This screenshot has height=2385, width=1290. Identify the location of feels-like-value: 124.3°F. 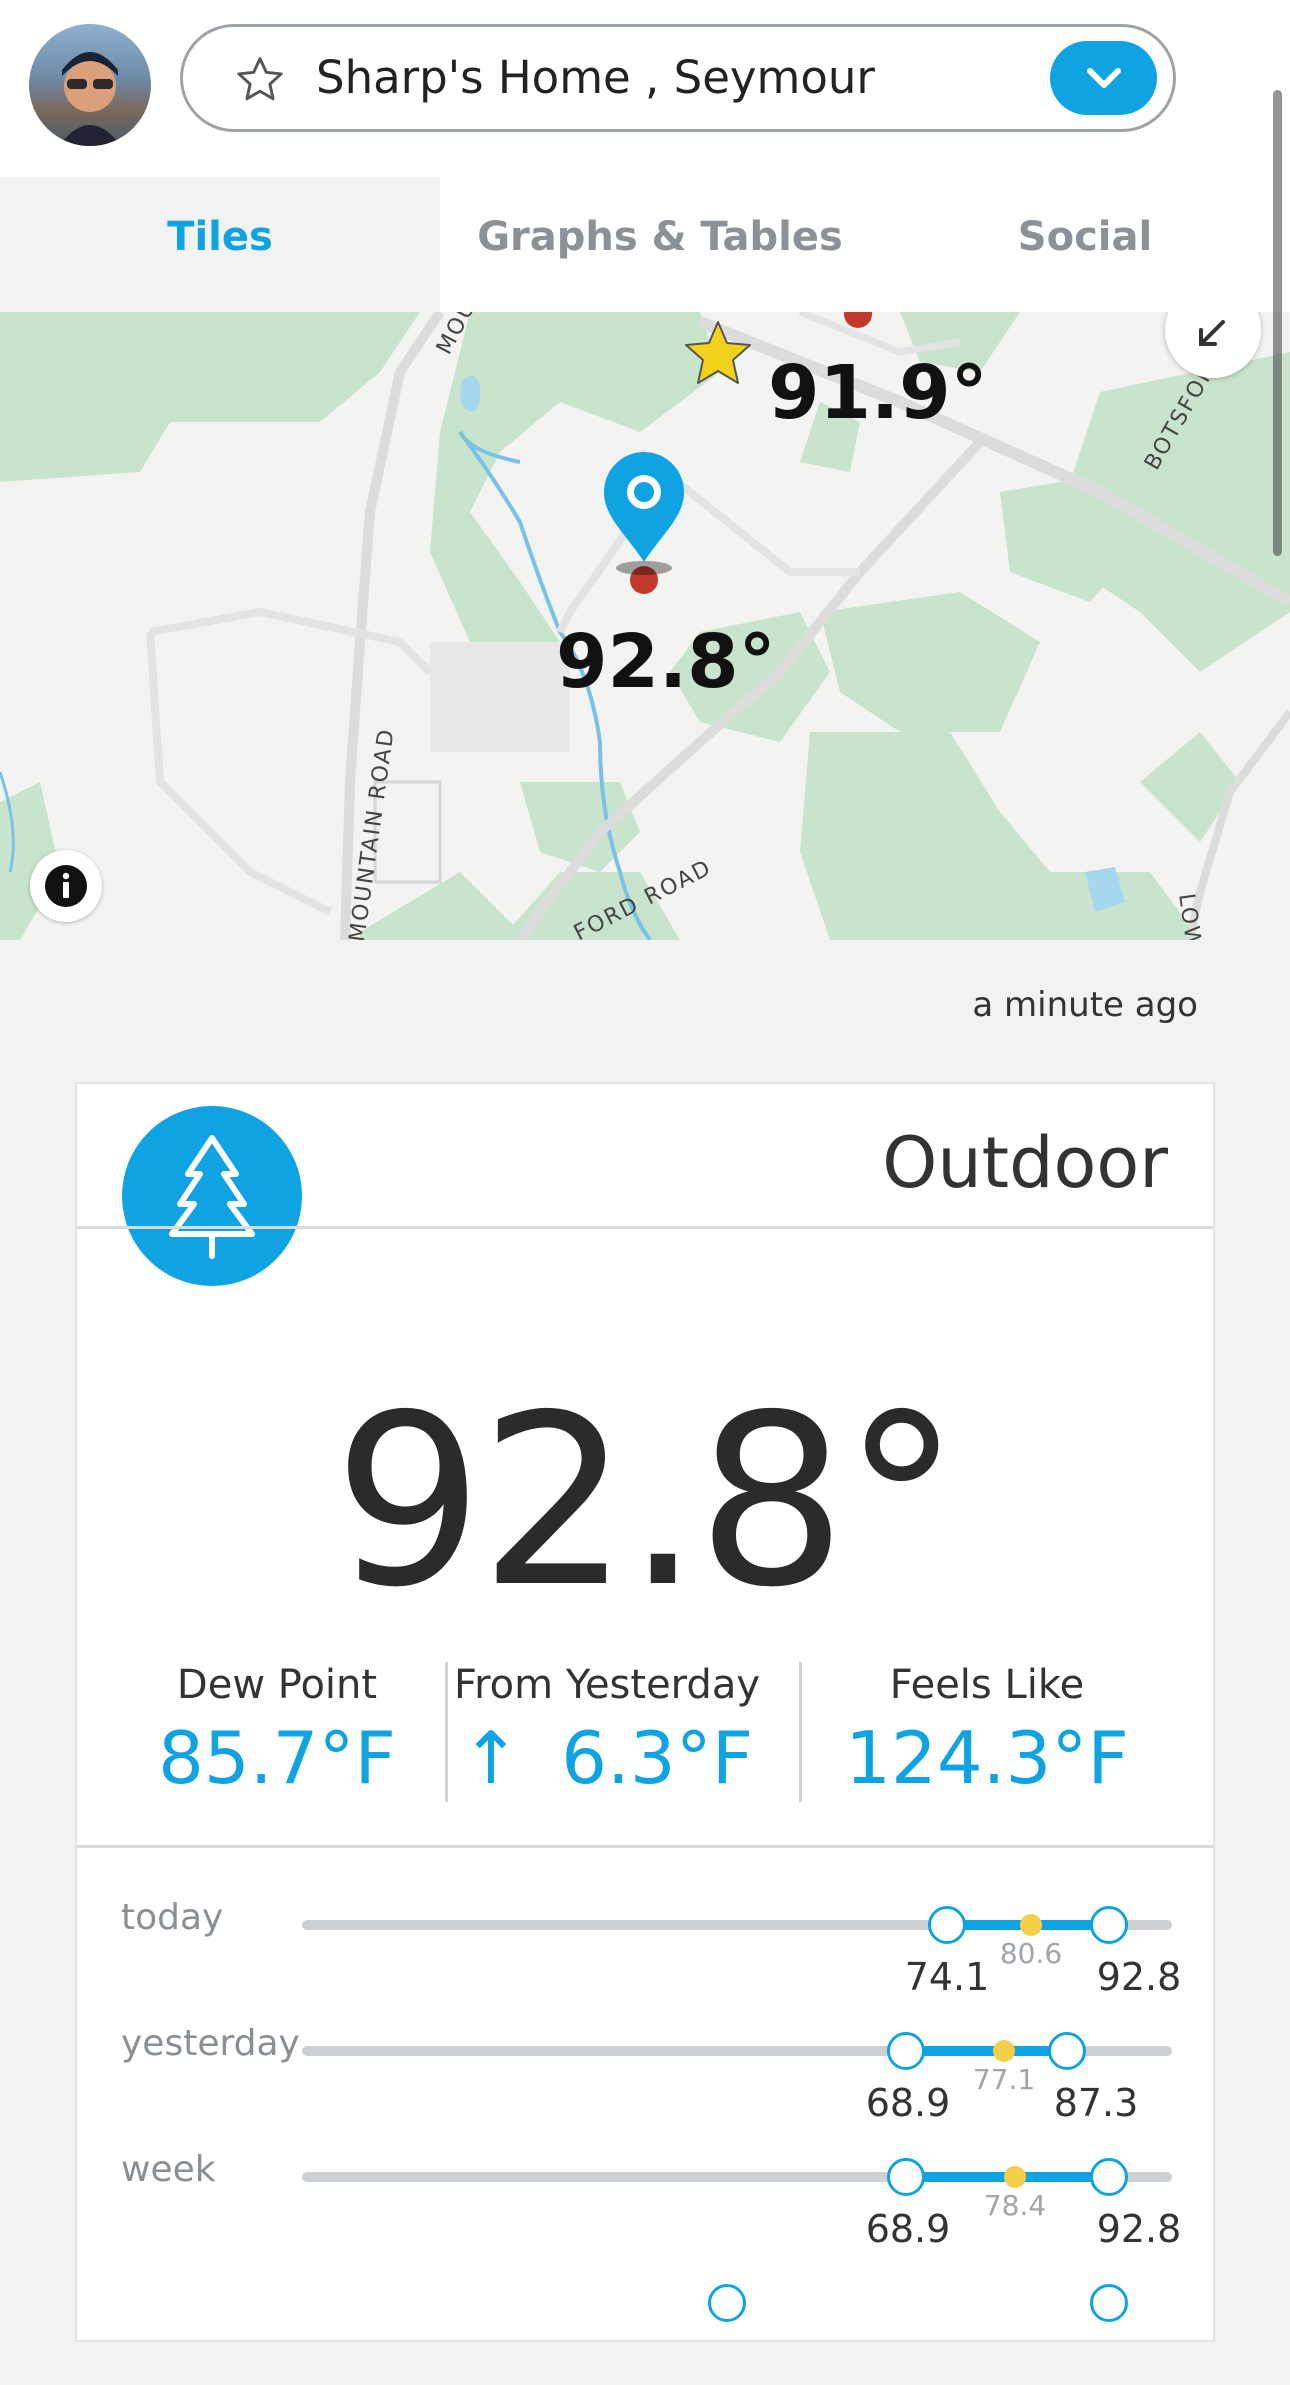
(987, 1758).